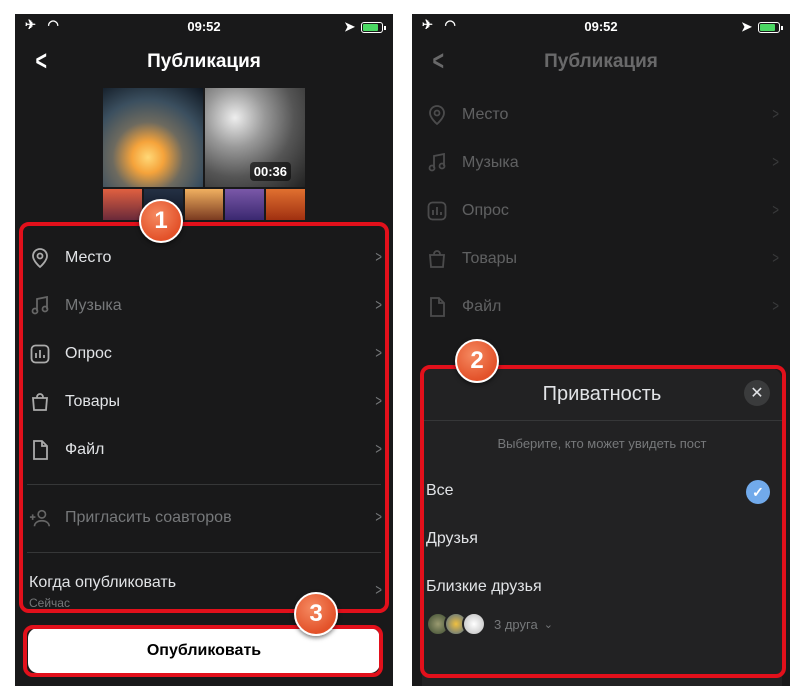 The width and height of the screenshot is (804, 700). What do you see at coordinates (602, 394) in the screenshot?
I see `sheet-title: Приватность` at bounding box center [602, 394].